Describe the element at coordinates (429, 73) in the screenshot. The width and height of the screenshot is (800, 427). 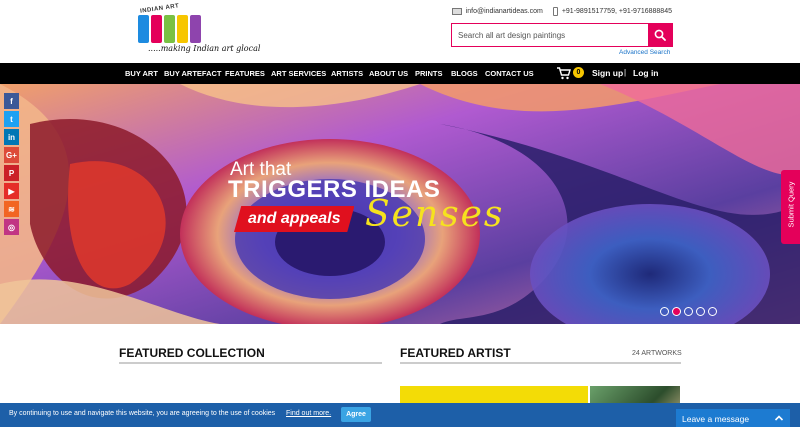
I see `nav-prints: PRINTS` at that location.